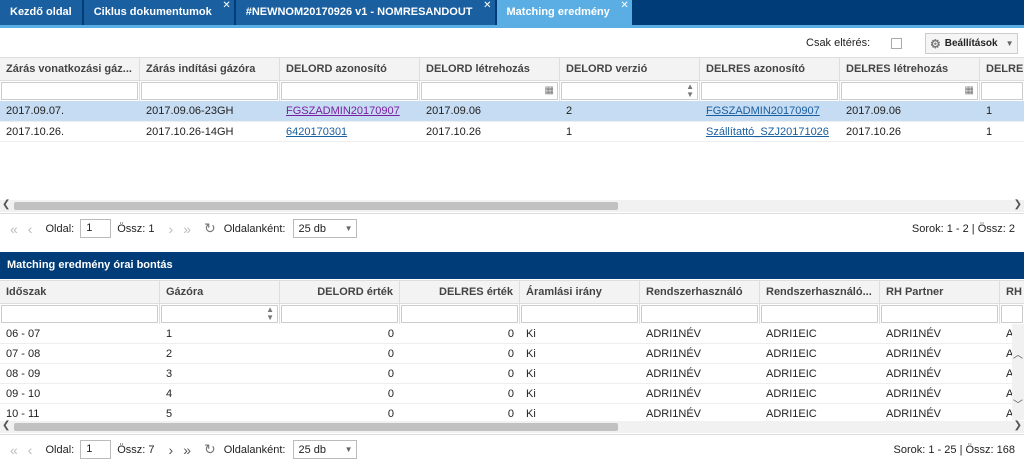 The height and width of the screenshot is (464, 1024). I want to click on column-header: DELRES érték, so click(460, 292).